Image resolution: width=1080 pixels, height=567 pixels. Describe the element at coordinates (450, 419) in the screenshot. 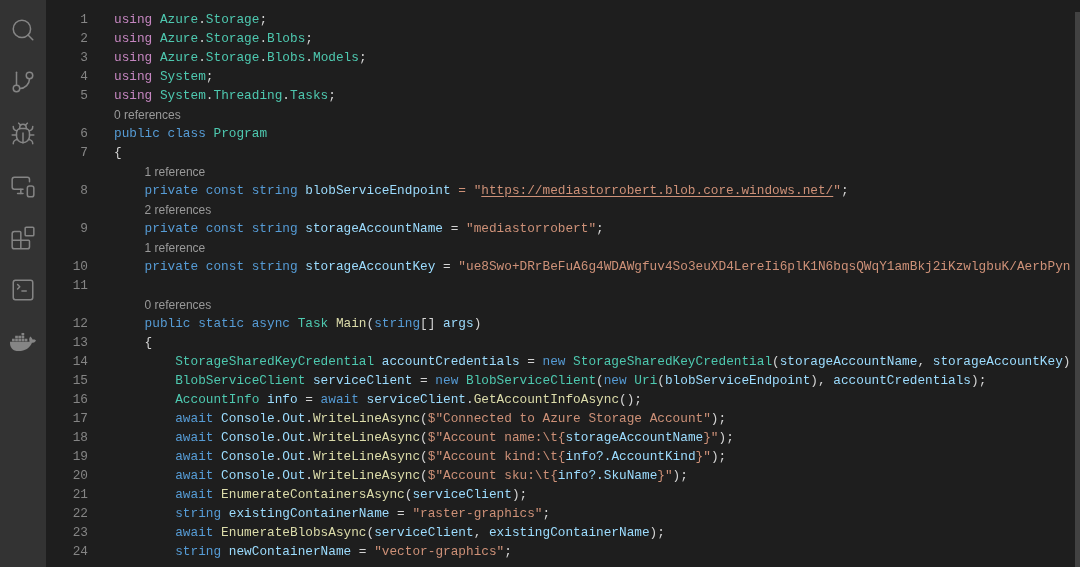

I see `code-line: await Console.Out.WriteLineAsync($"Connected to Azure Storage Account");` at that location.